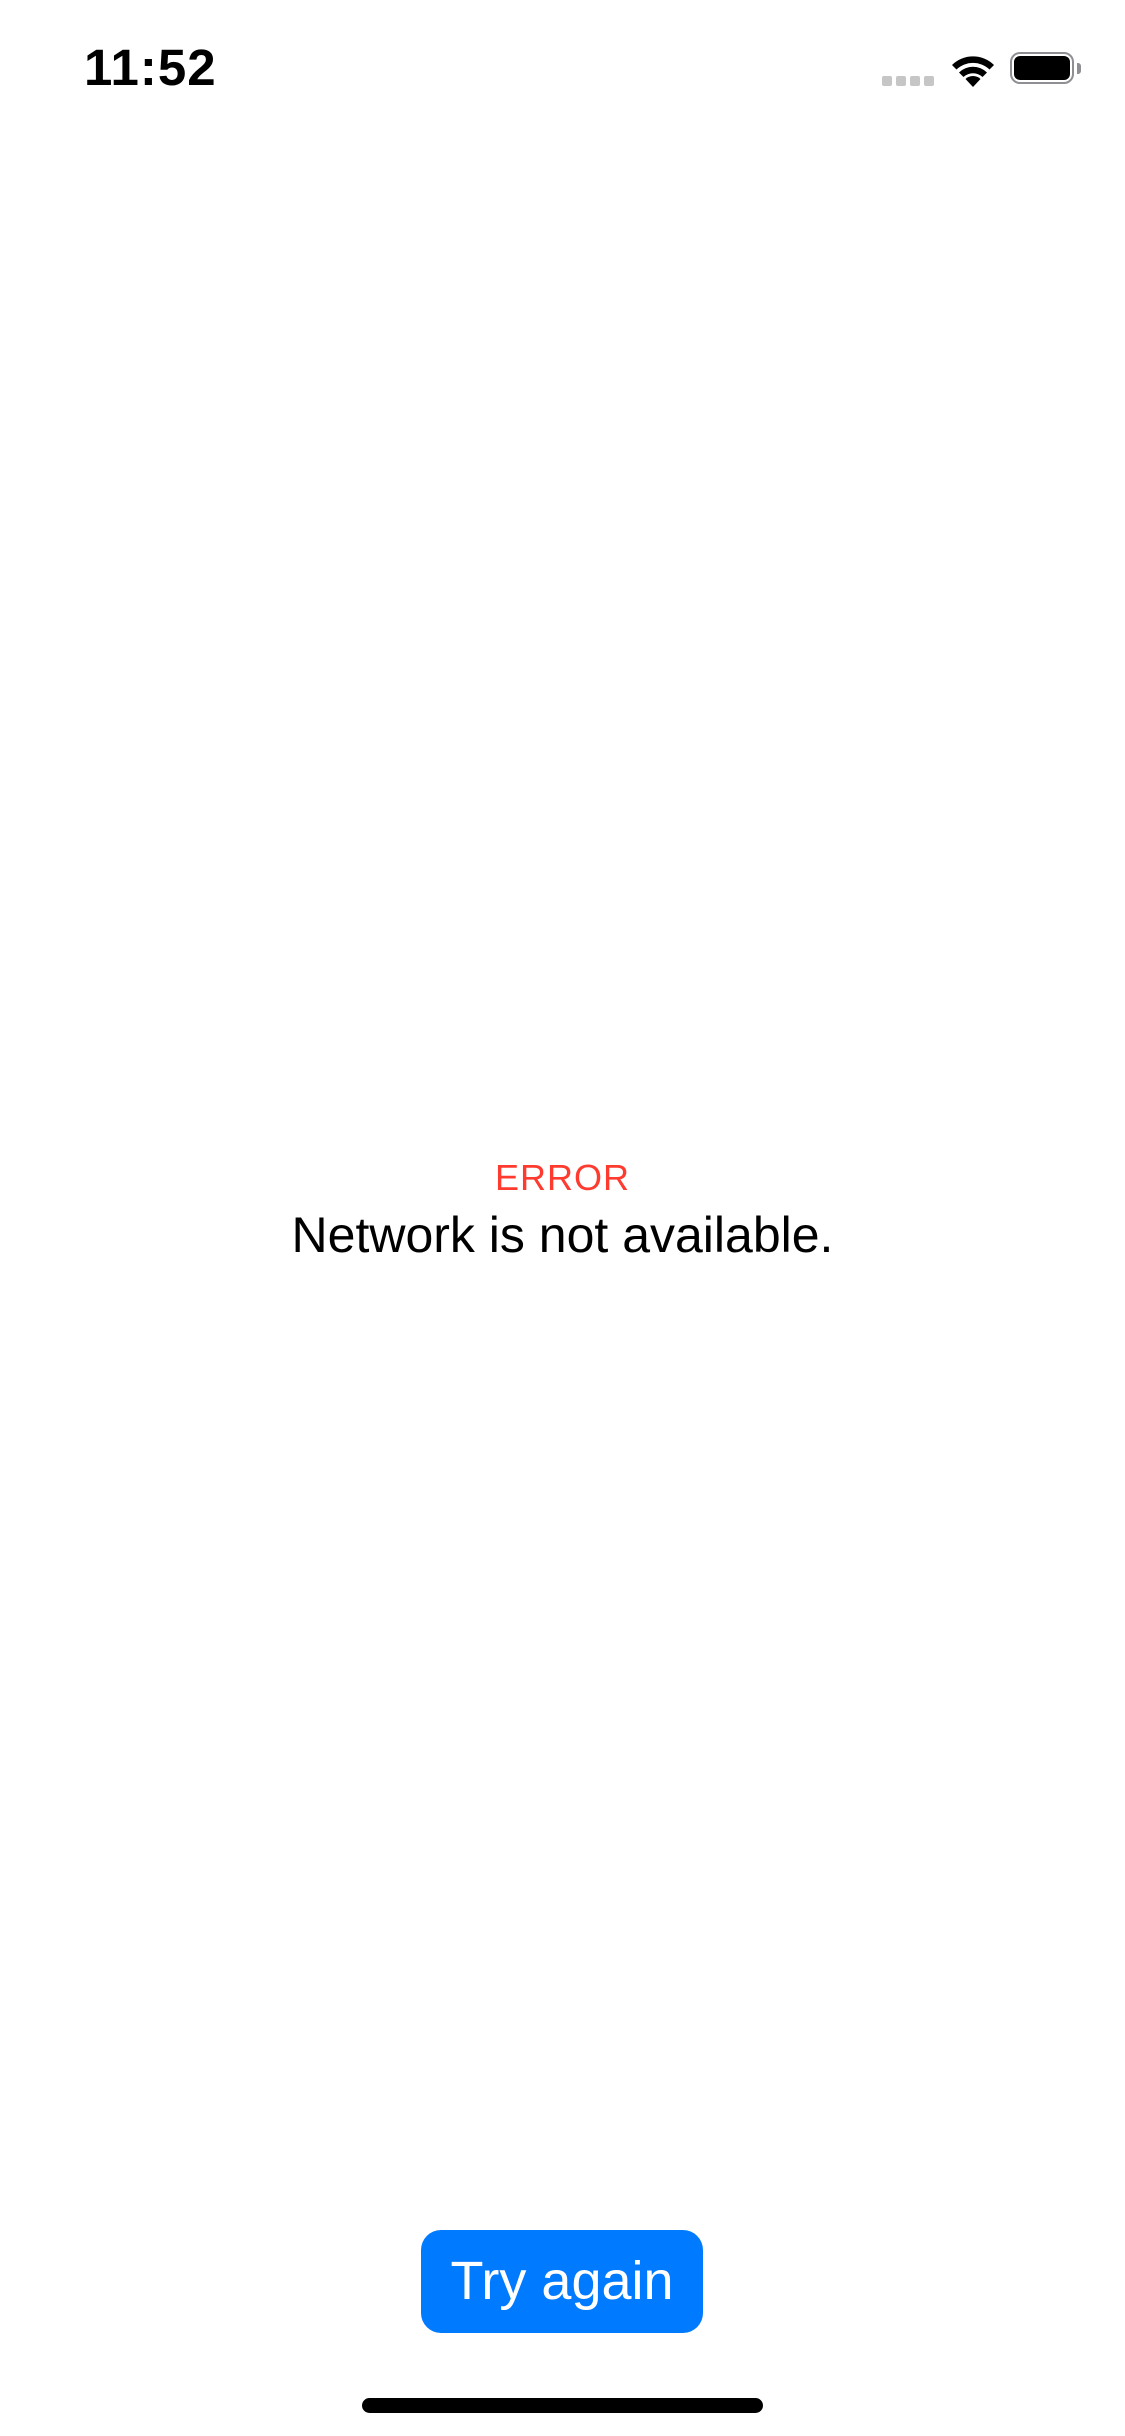  What do you see at coordinates (562, 1177) in the screenshot?
I see `error-label: ERROR` at bounding box center [562, 1177].